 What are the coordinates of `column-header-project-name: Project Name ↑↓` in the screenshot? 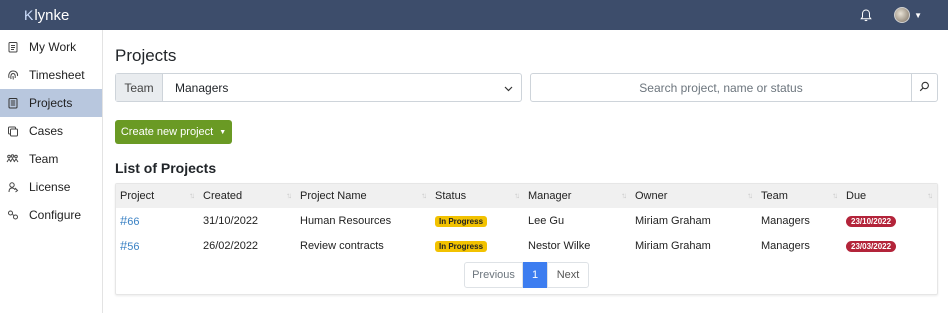 It's located at (363, 196).